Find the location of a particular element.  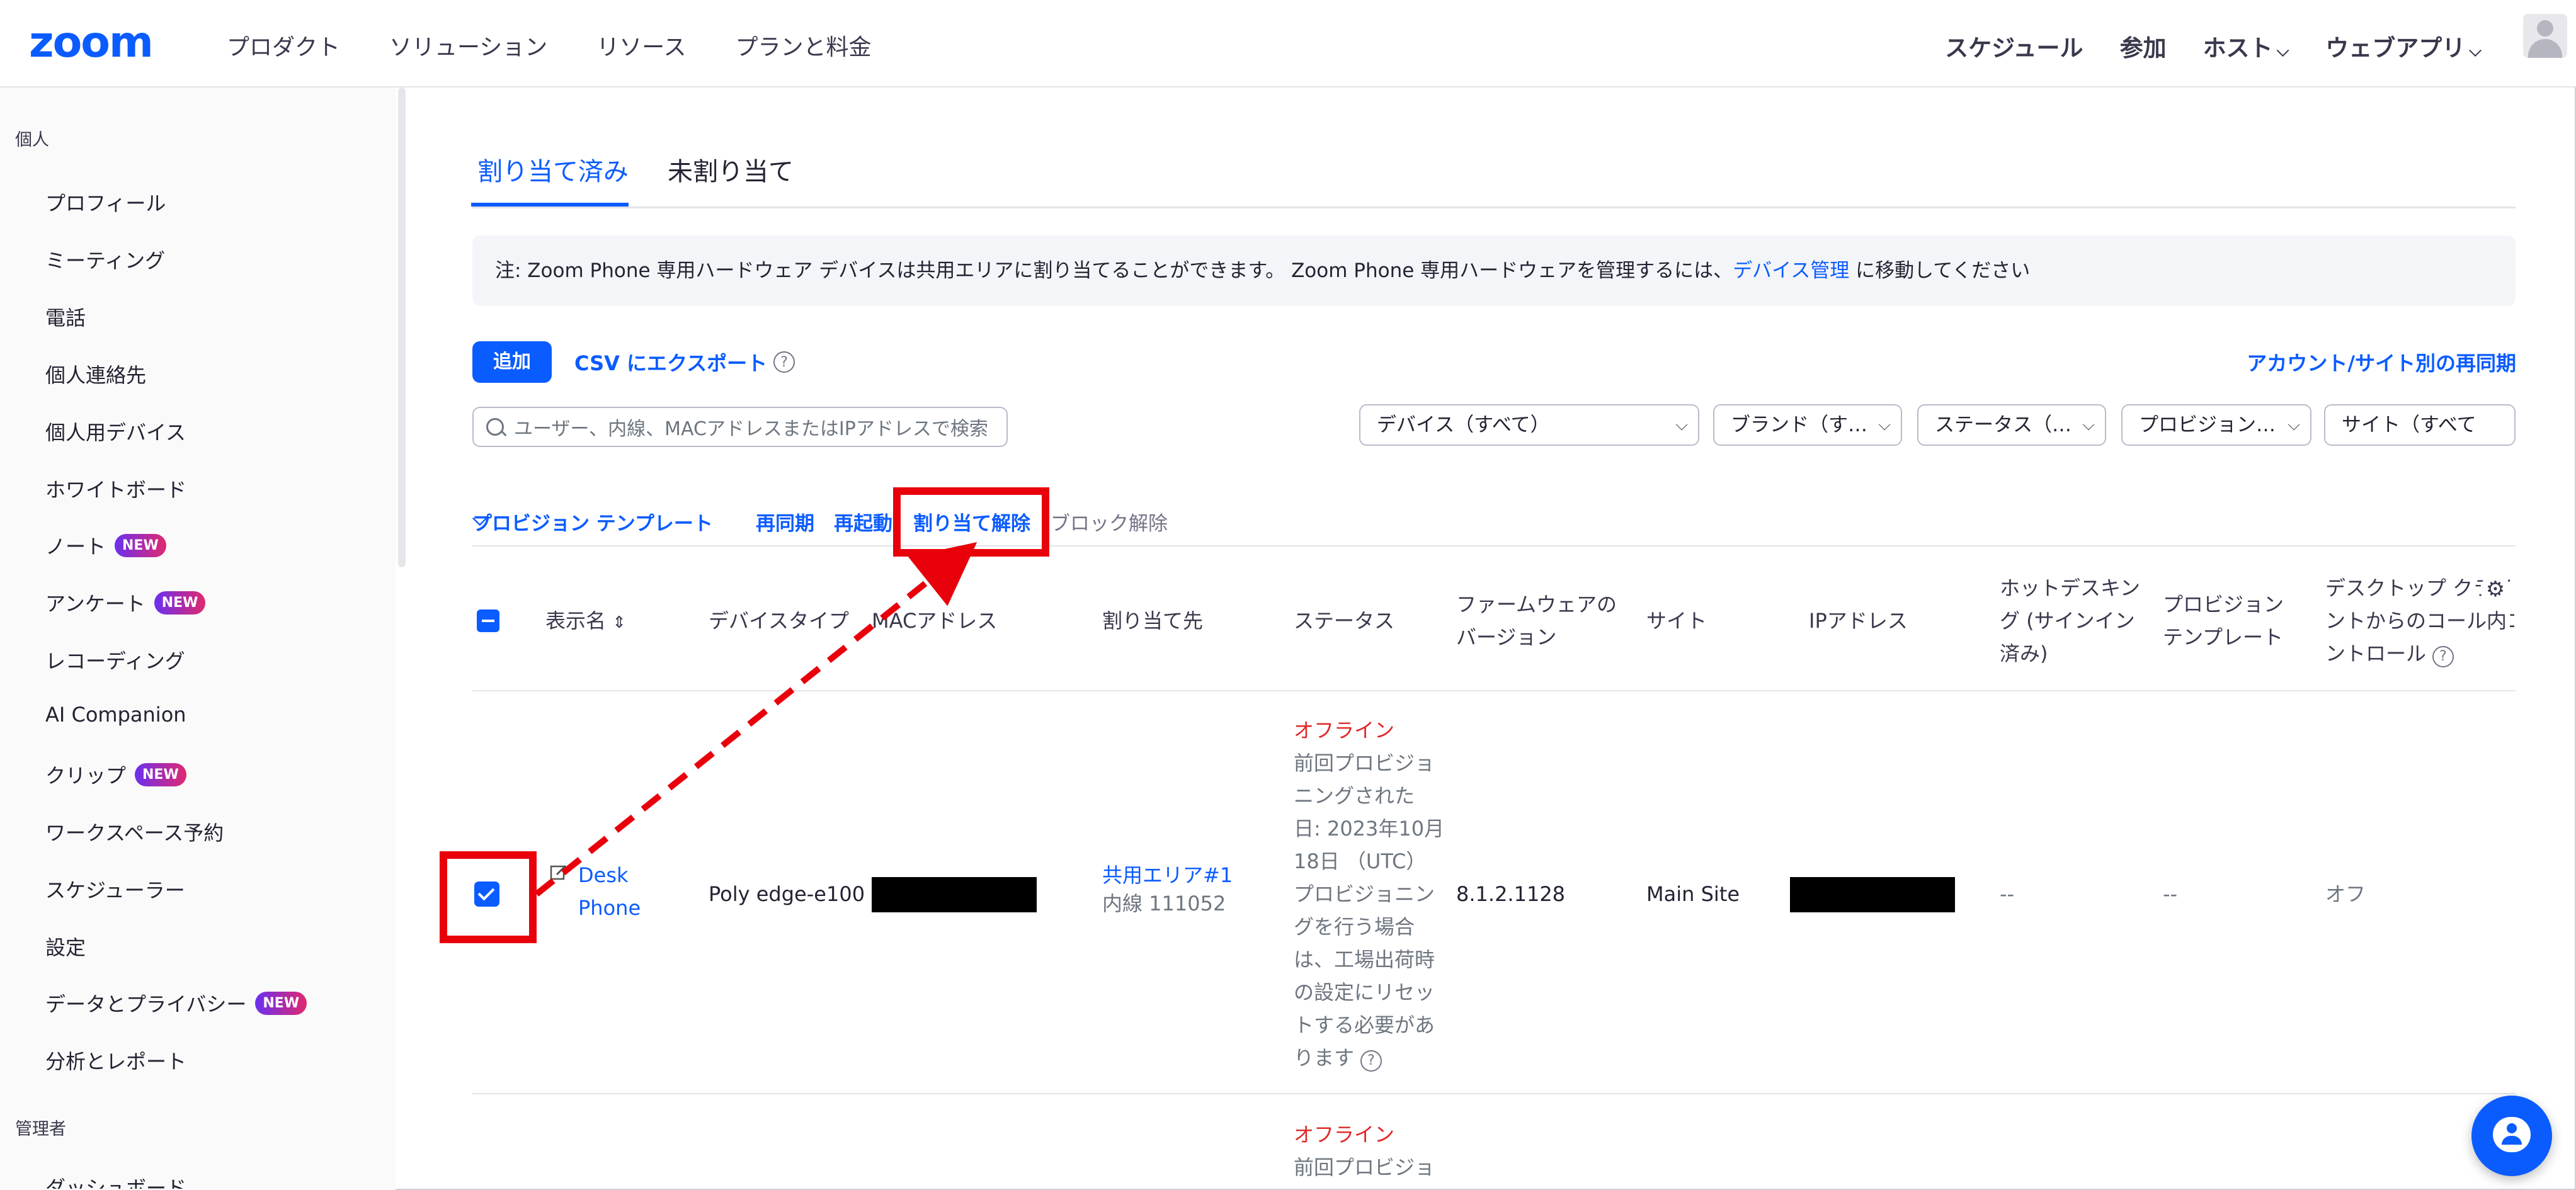

chat-bot-icon is located at coordinates (2512, 1134).